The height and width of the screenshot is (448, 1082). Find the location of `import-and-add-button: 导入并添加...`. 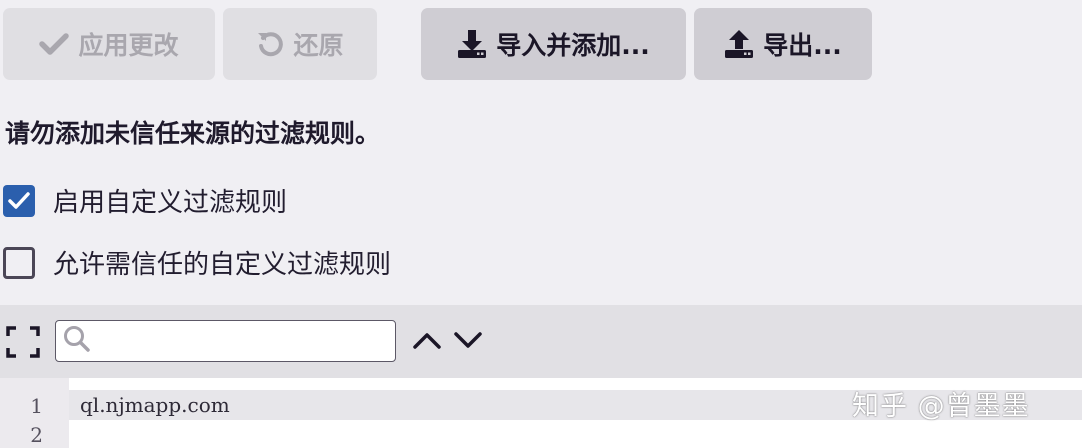

import-and-add-button: 导入并添加... is located at coordinates (553, 44).